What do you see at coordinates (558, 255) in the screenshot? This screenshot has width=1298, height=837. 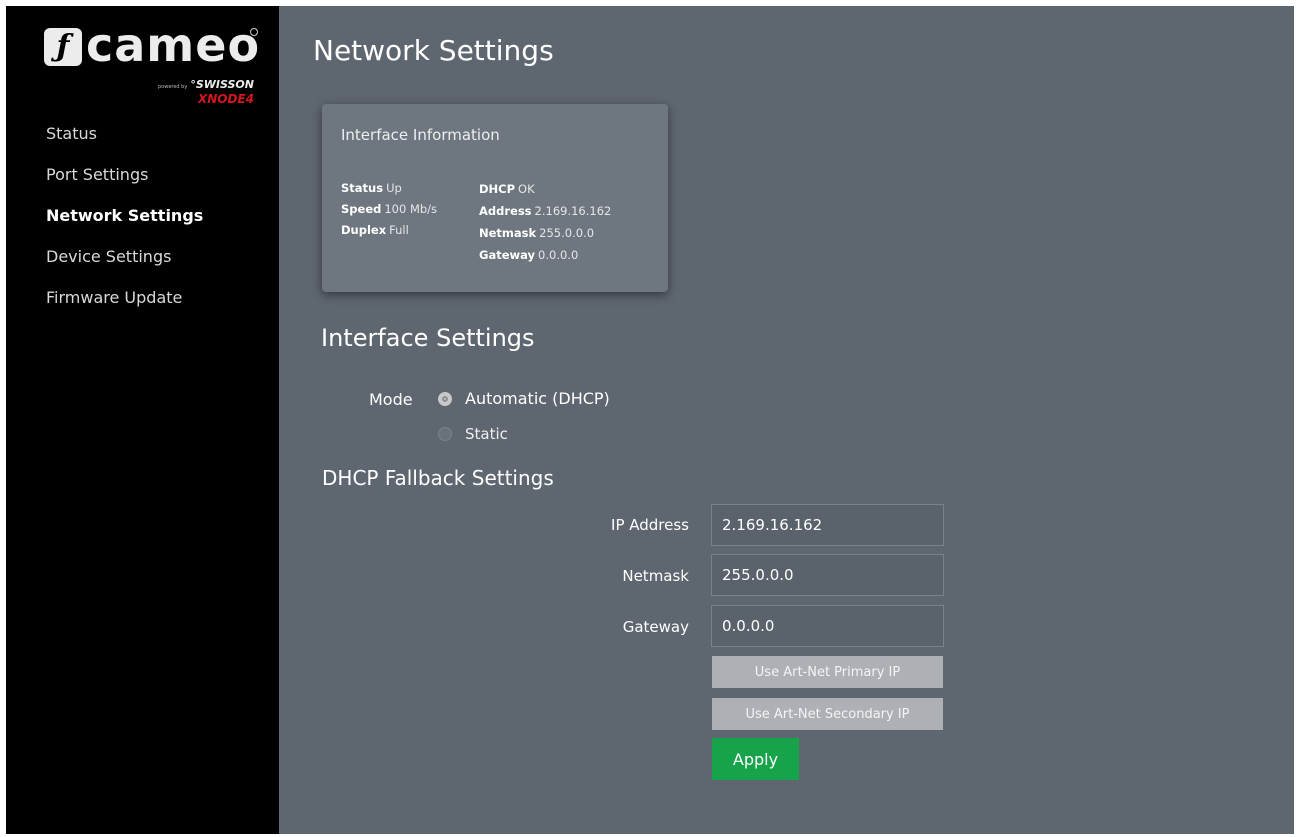 I see `gateway-value: 0.0.0.0` at bounding box center [558, 255].